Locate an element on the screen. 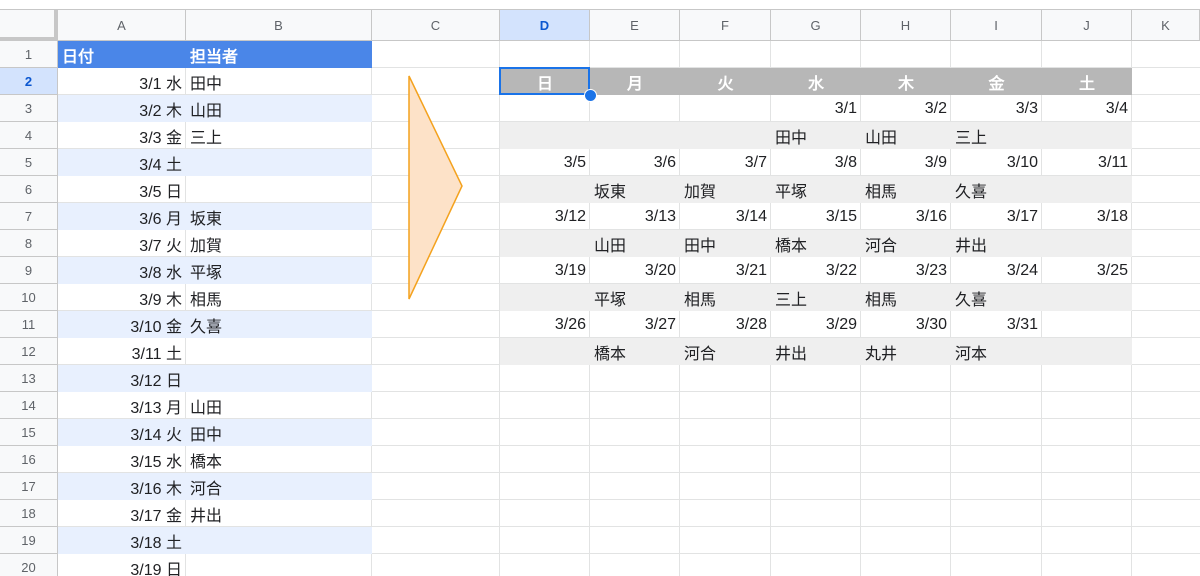  list-date-cell: 3/2 木 is located at coordinates (122, 108).